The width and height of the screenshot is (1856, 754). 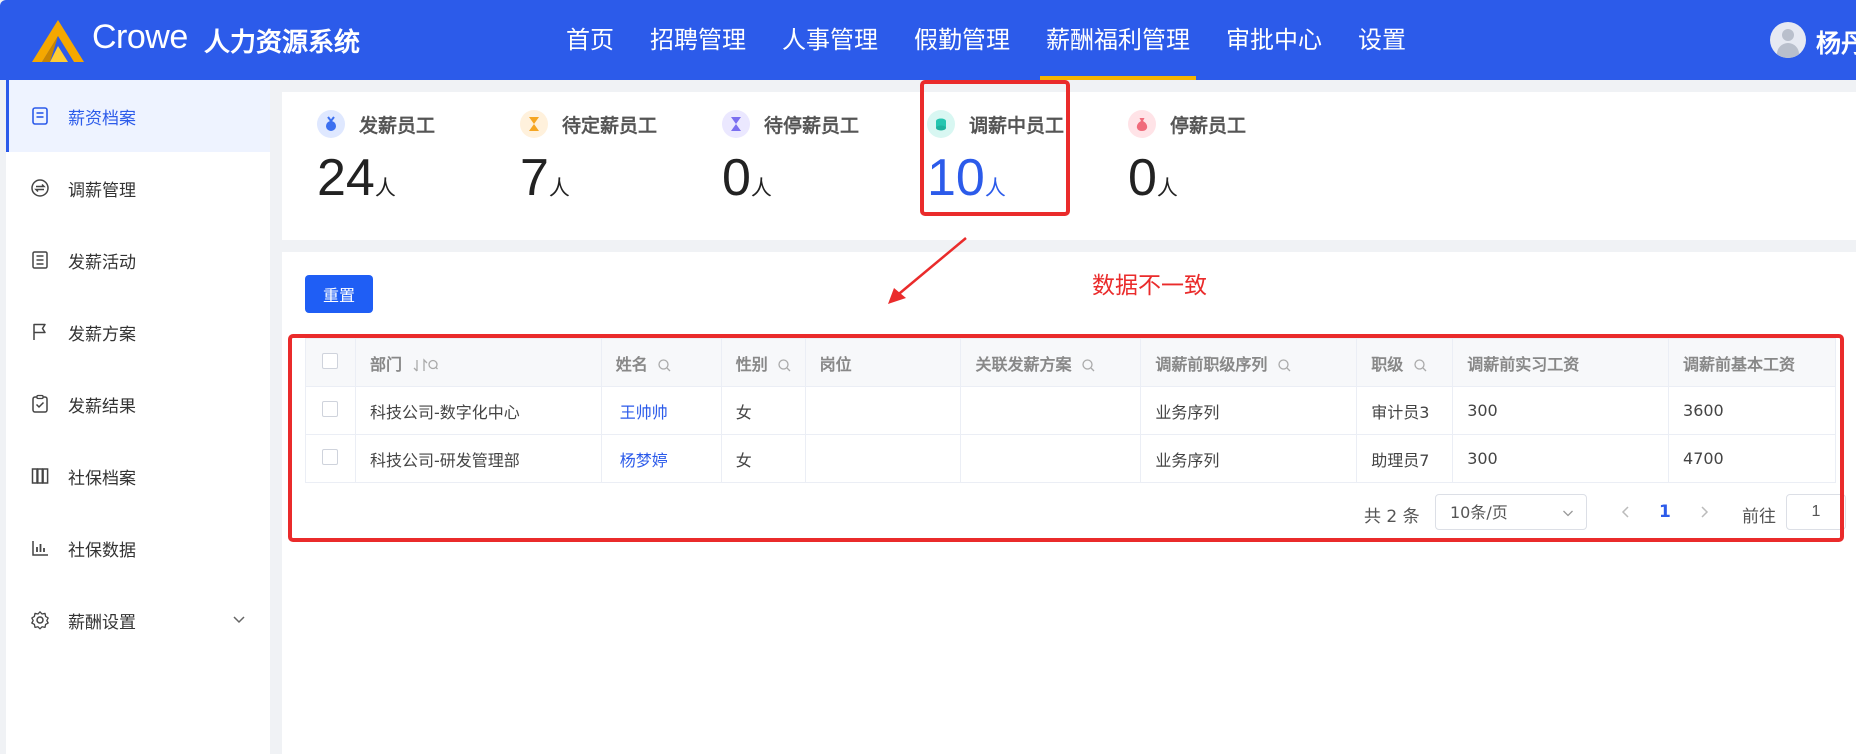 I want to click on stat-label: 发薪员工, so click(x=397, y=125).